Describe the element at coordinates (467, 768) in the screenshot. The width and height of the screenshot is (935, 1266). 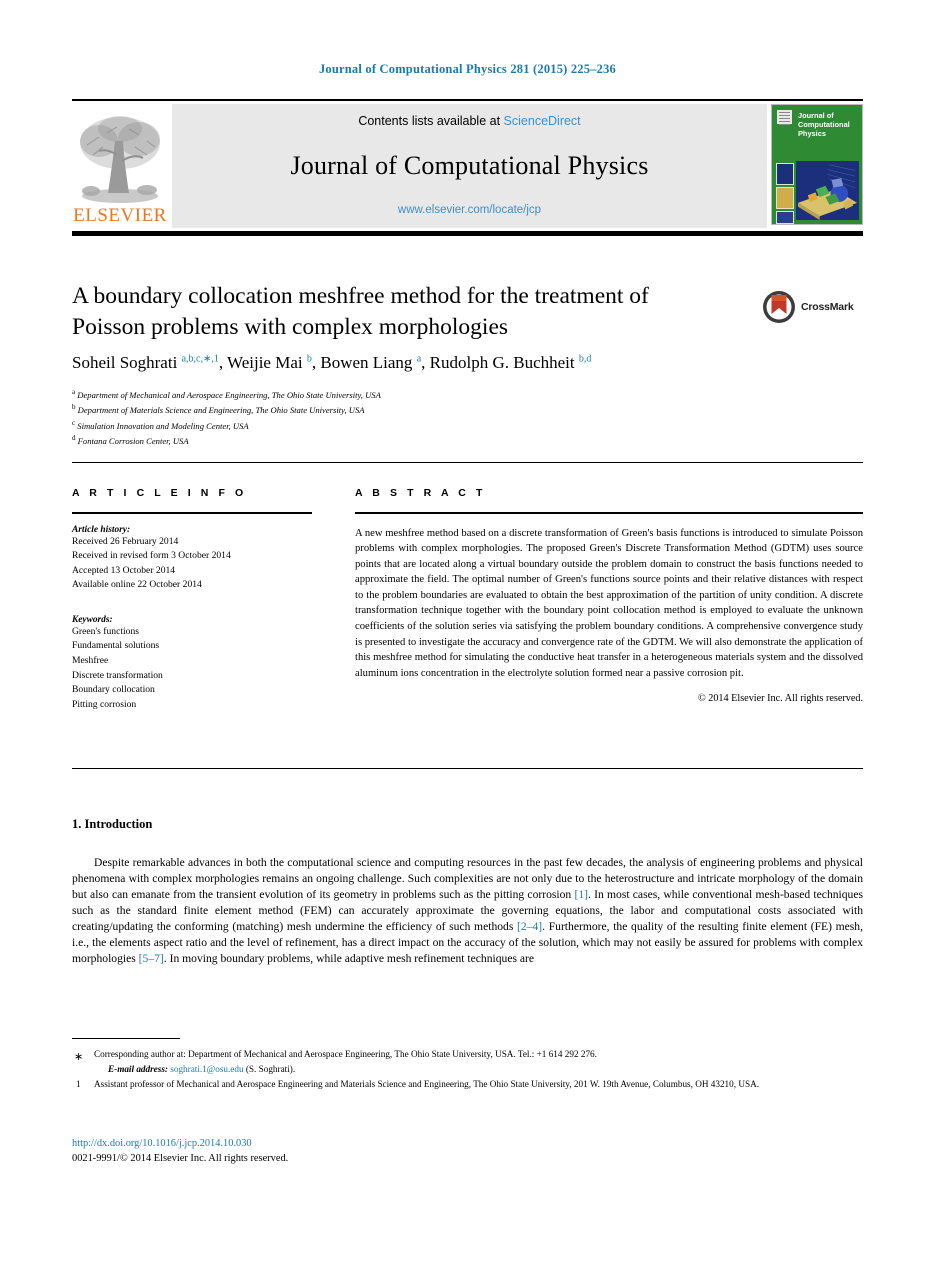
I see `abstract-section-rule` at that location.